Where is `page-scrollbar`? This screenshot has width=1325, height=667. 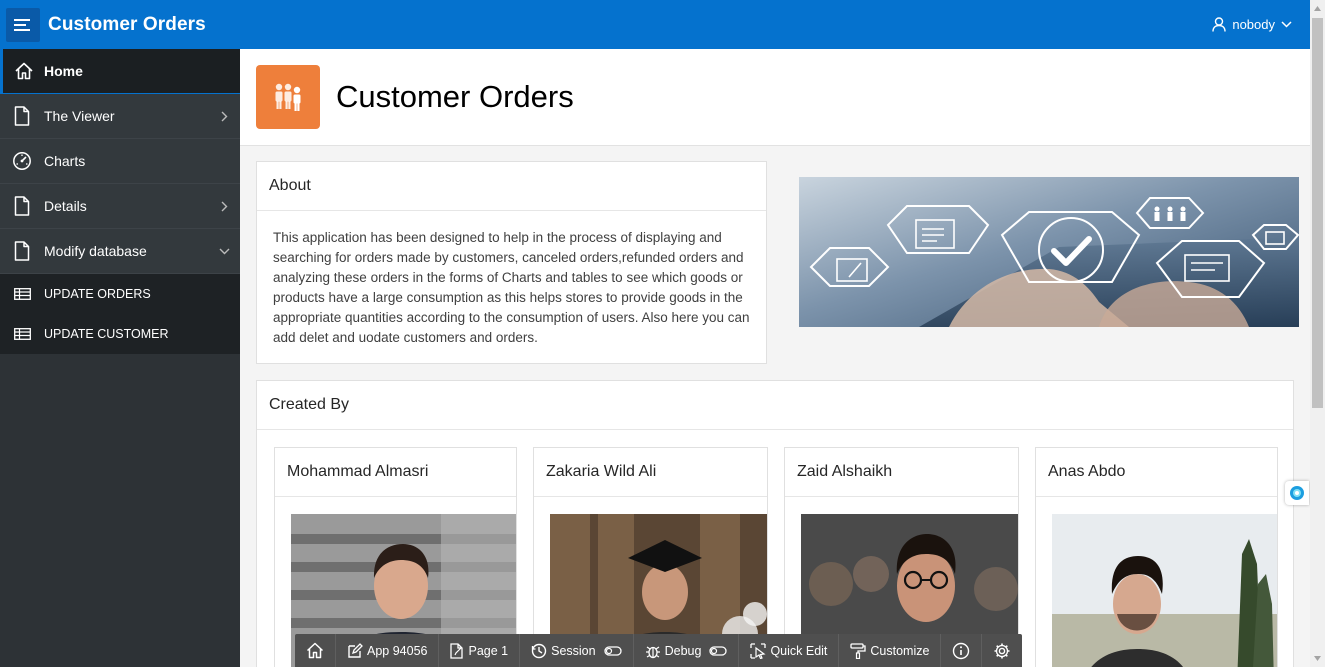 page-scrollbar is located at coordinates (1317, 333).